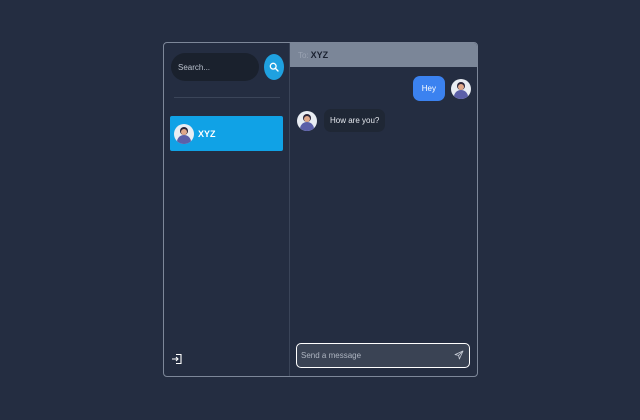 The height and width of the screenshot is (420, 640). Describe the element at coordinates (227, 97) in the screenshot. I see `sidebar-divider` at that location.